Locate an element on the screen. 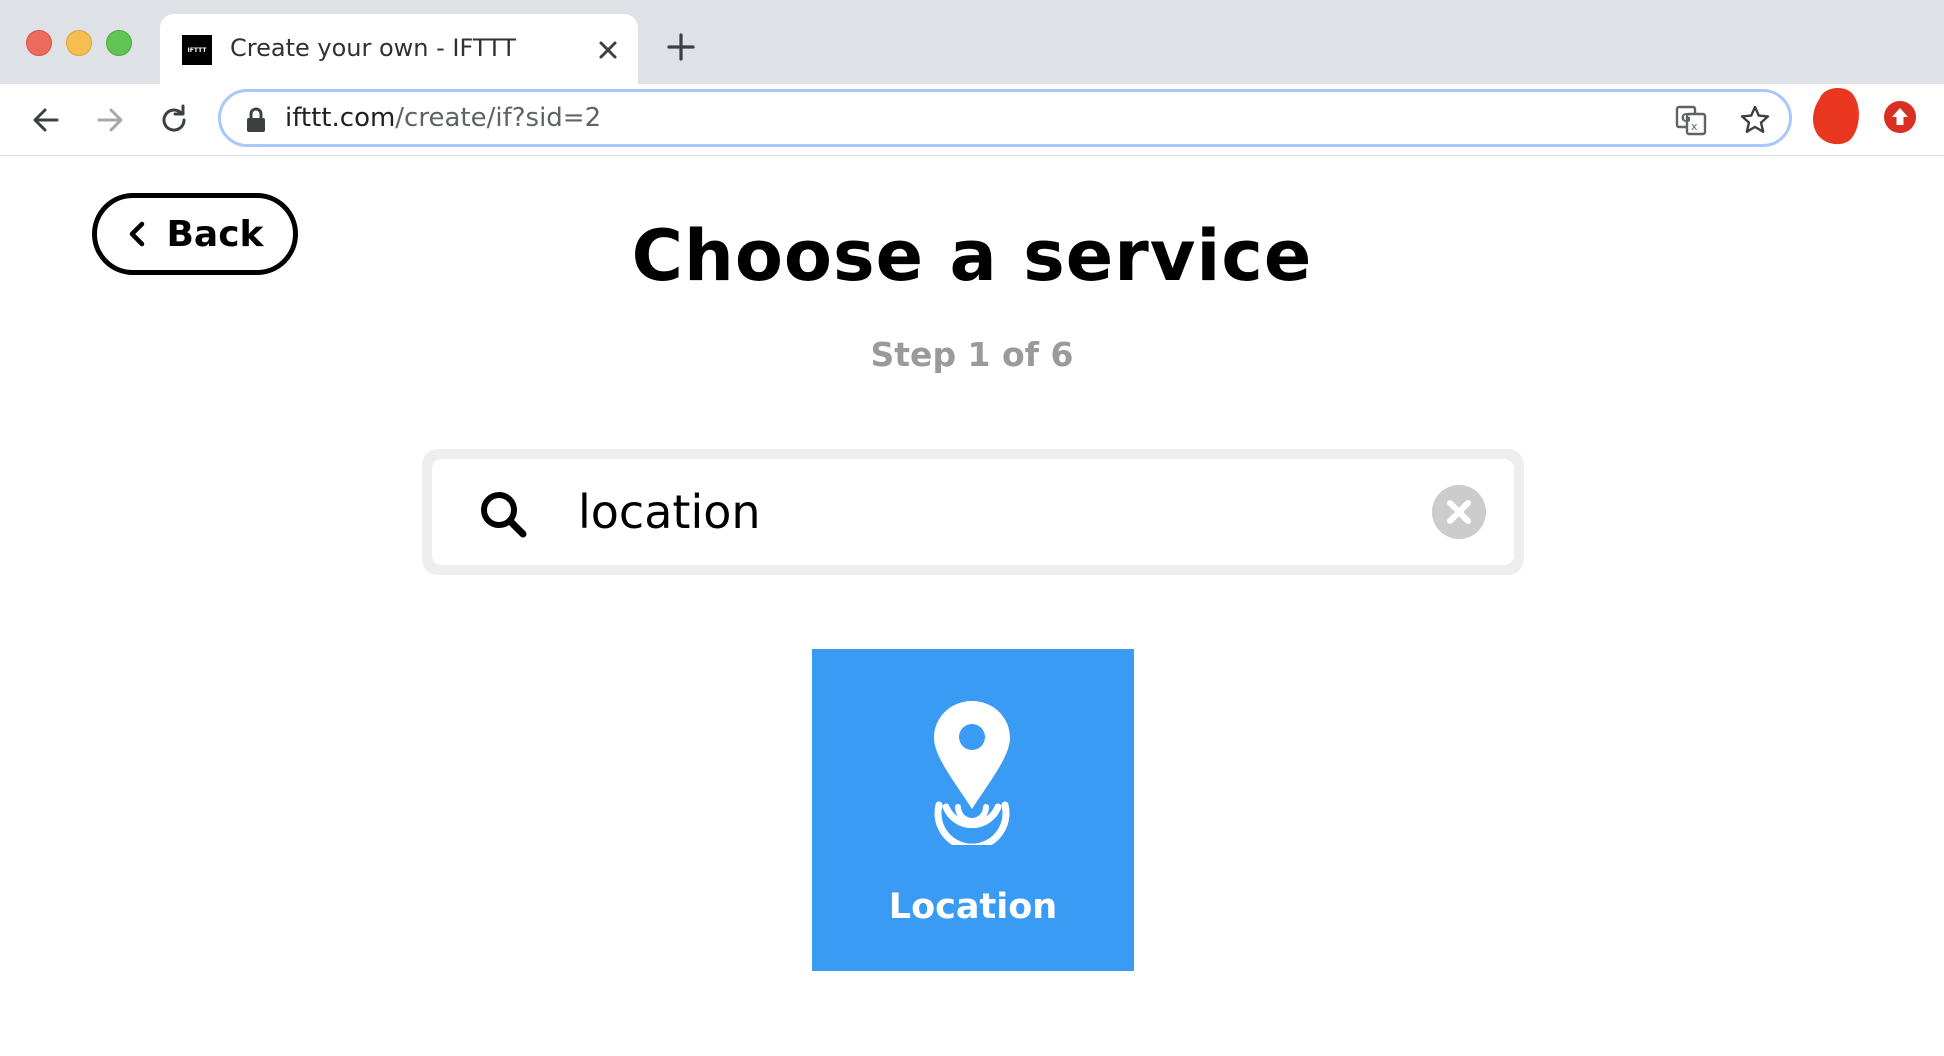 The image size is (1944, 1056). window-zoom-button is located at coordinates (119, 43).